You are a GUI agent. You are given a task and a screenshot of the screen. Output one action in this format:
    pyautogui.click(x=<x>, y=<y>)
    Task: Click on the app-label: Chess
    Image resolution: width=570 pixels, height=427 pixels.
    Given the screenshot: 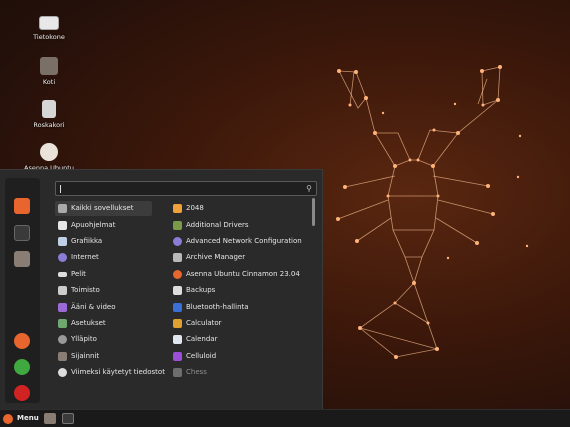 What is the action you would take?
    pyautogui.click(x=196, y=372)
    